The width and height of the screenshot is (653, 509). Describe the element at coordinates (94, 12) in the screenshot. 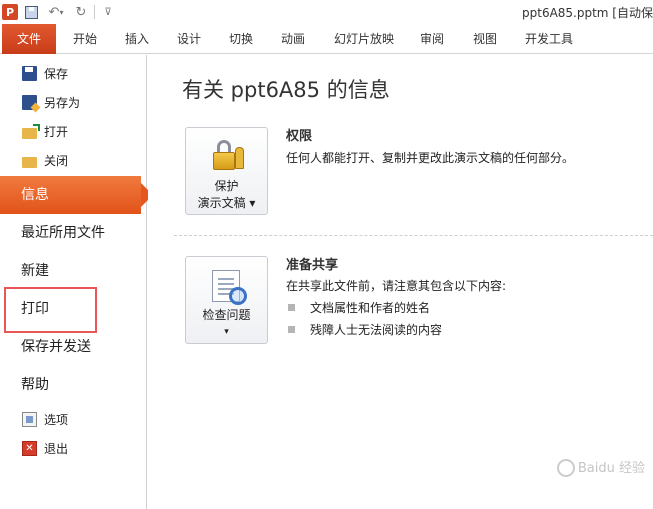

I see `toolbar-separator` at that location.